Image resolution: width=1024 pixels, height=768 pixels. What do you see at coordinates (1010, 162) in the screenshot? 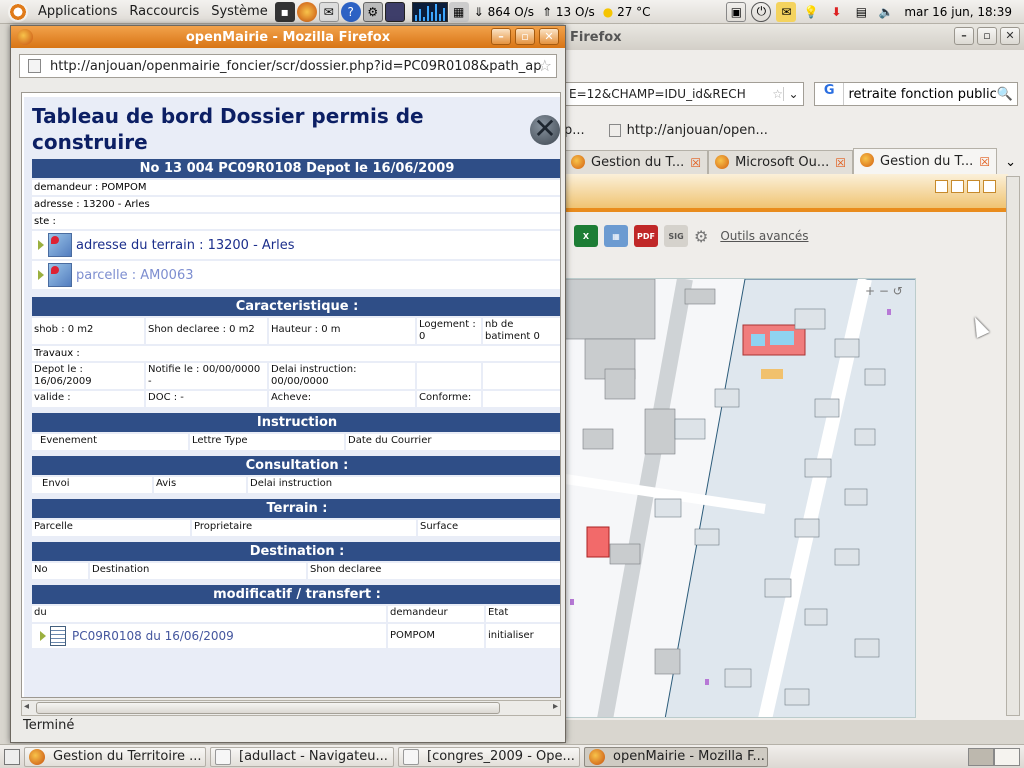
I see `tab-list-icon: ⌄` at bounding box center [1010, 162].